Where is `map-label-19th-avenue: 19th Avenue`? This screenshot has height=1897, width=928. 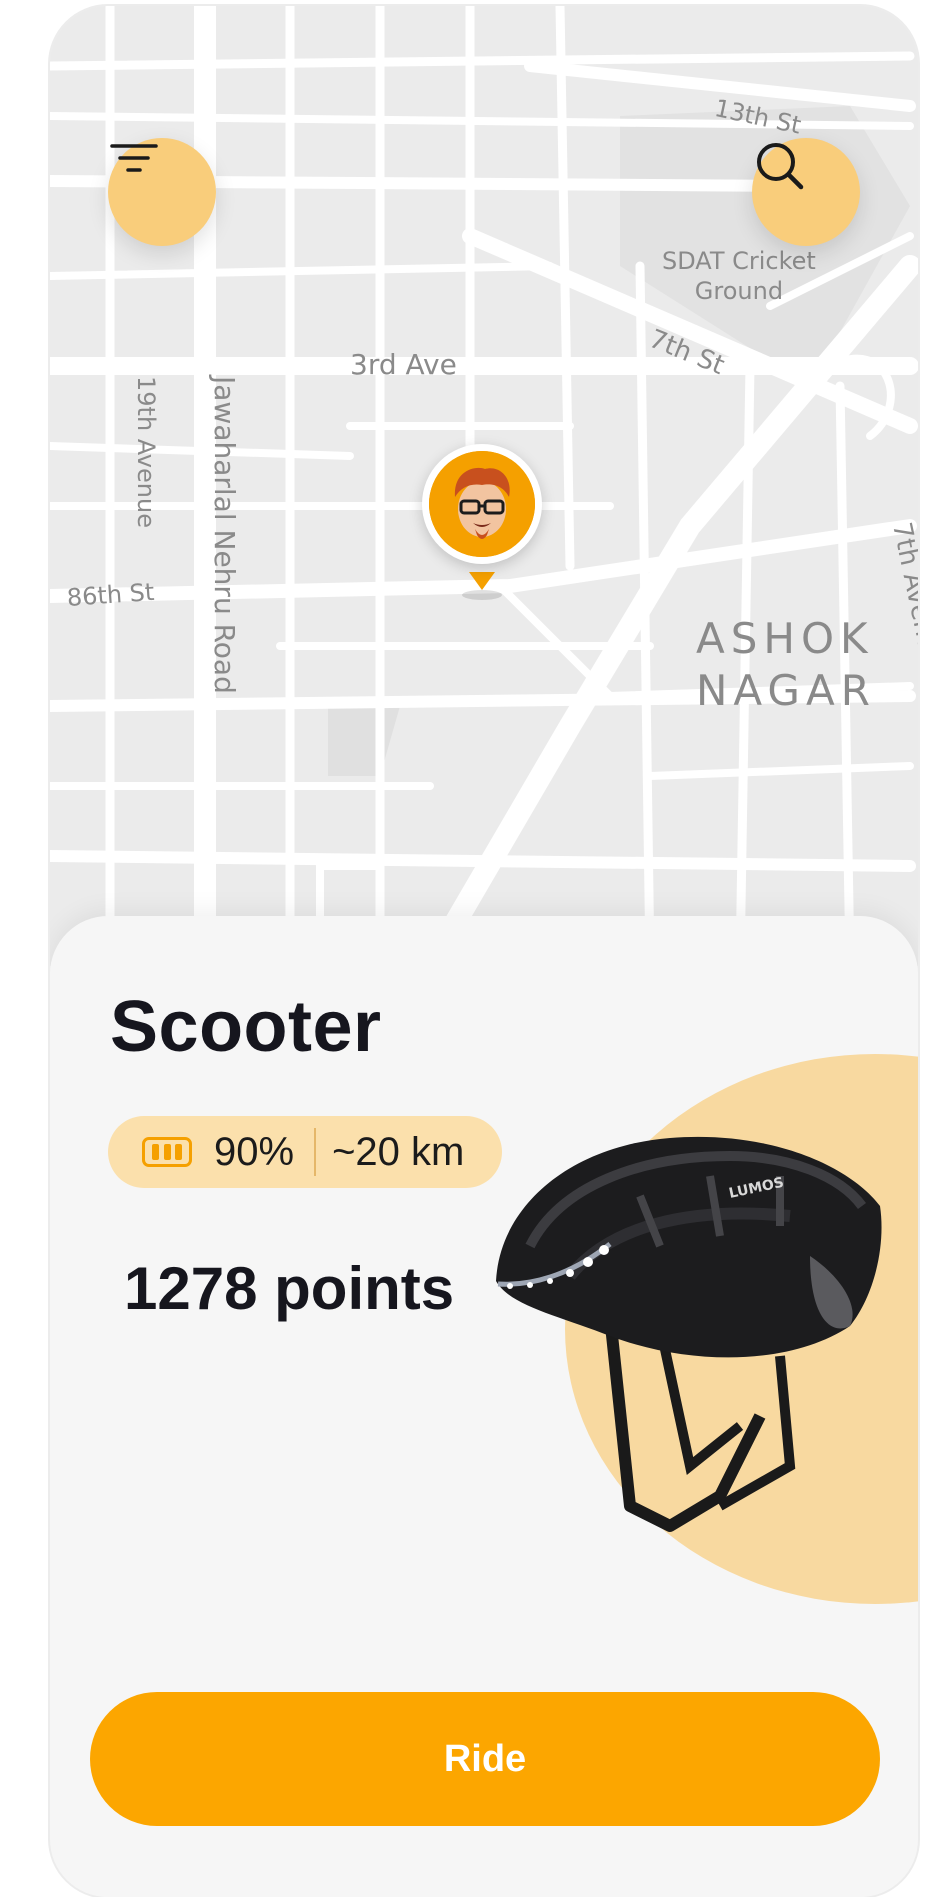
map-label-19th-avenue: 19th Avenue is located at coordinates (146, 452).